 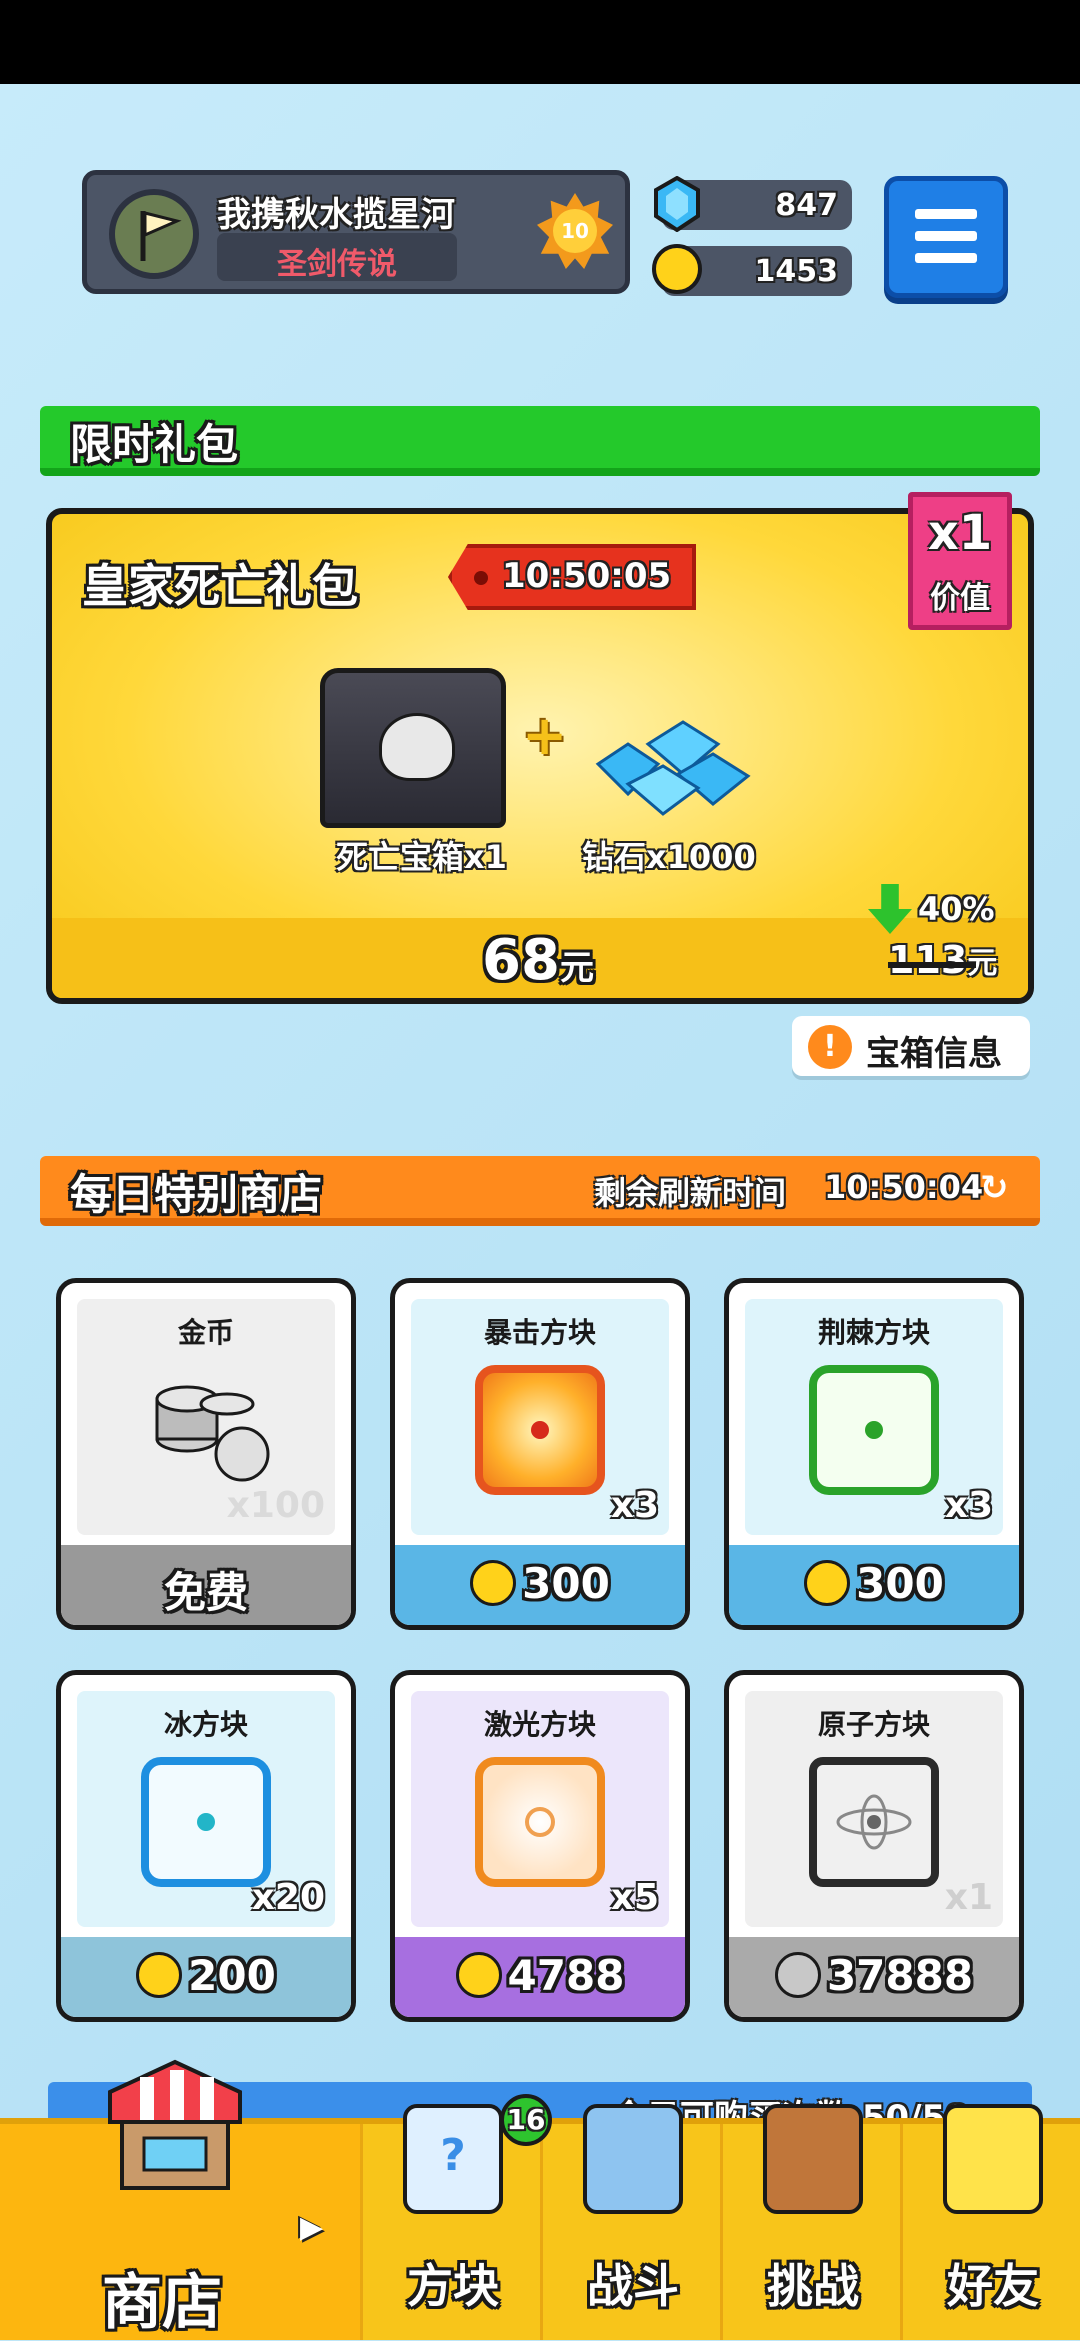 What do you see at coordinates (572, 577) in the screenshot?
I see `gift-timer-tag: 10:50:05` at bounding box center [572, 577].